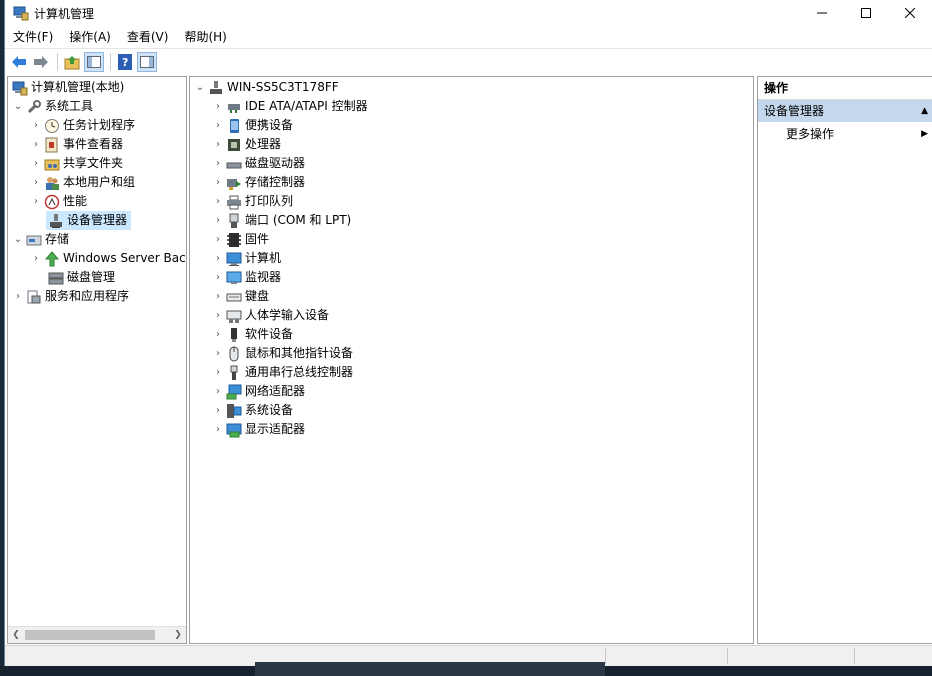  I want to click on tree-item-disk-management: 磁盘管理, so click(80, 277).